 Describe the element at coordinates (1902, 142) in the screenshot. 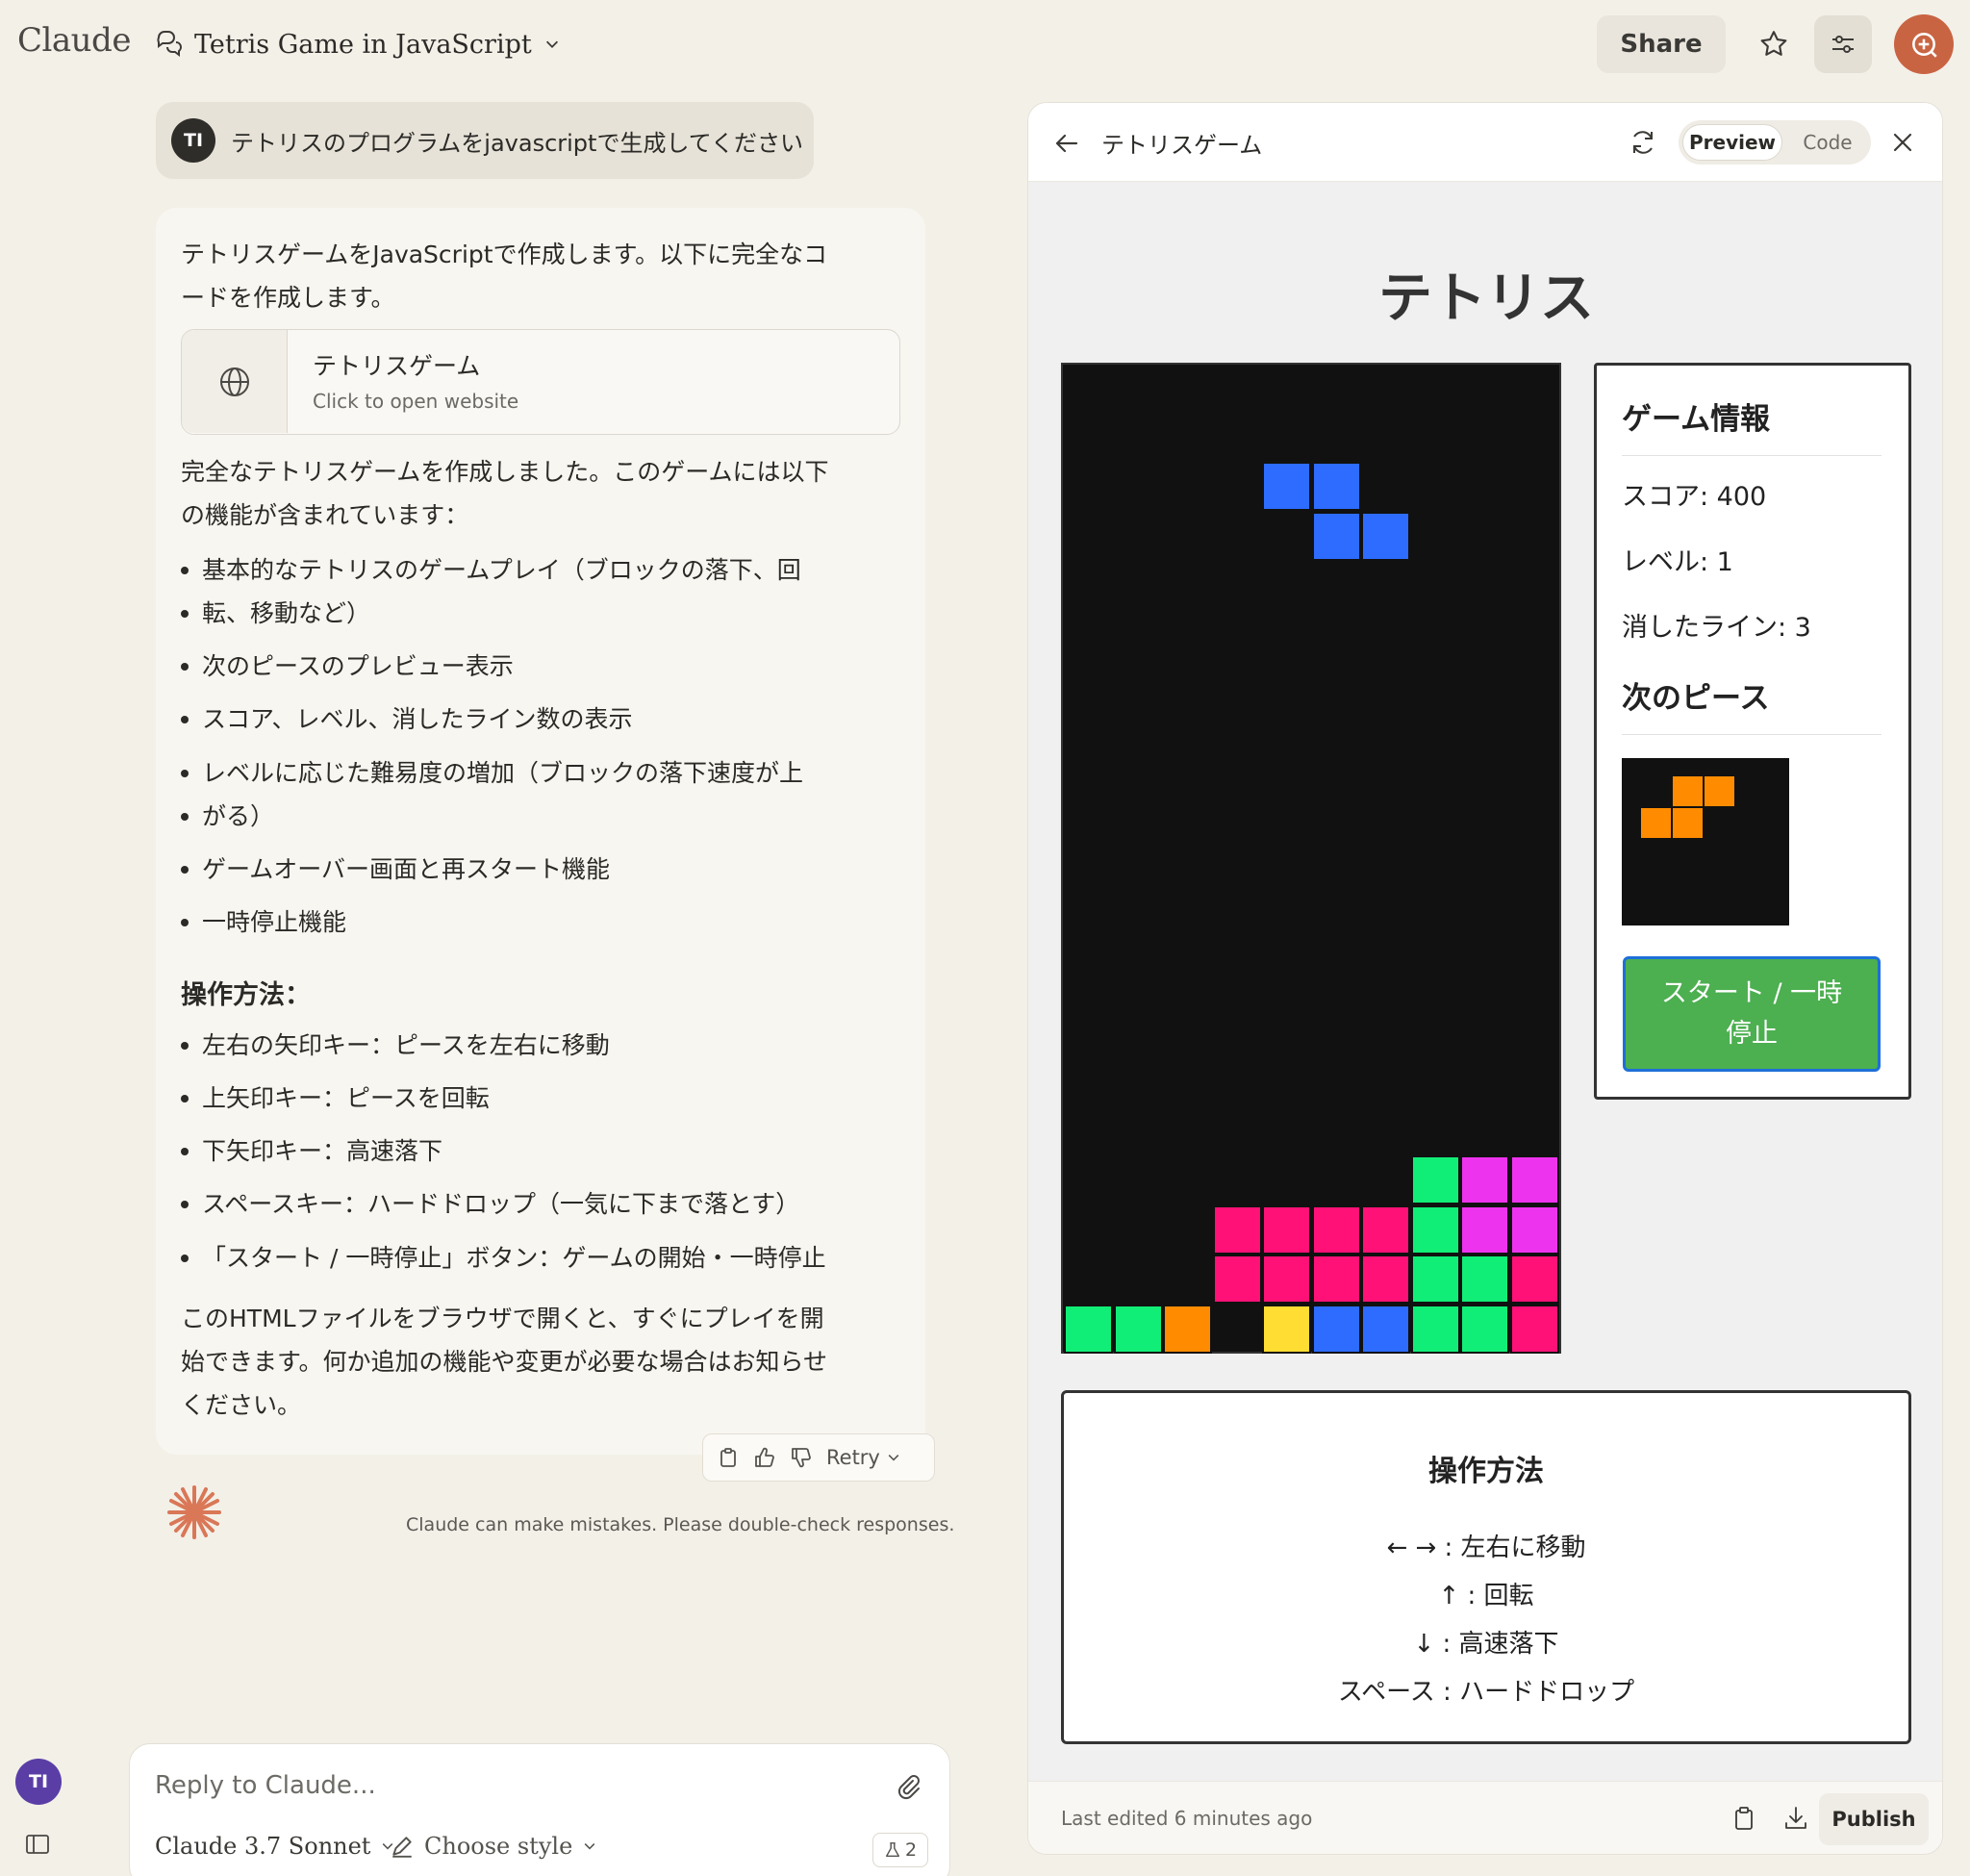

I see `close-icon` at that location.